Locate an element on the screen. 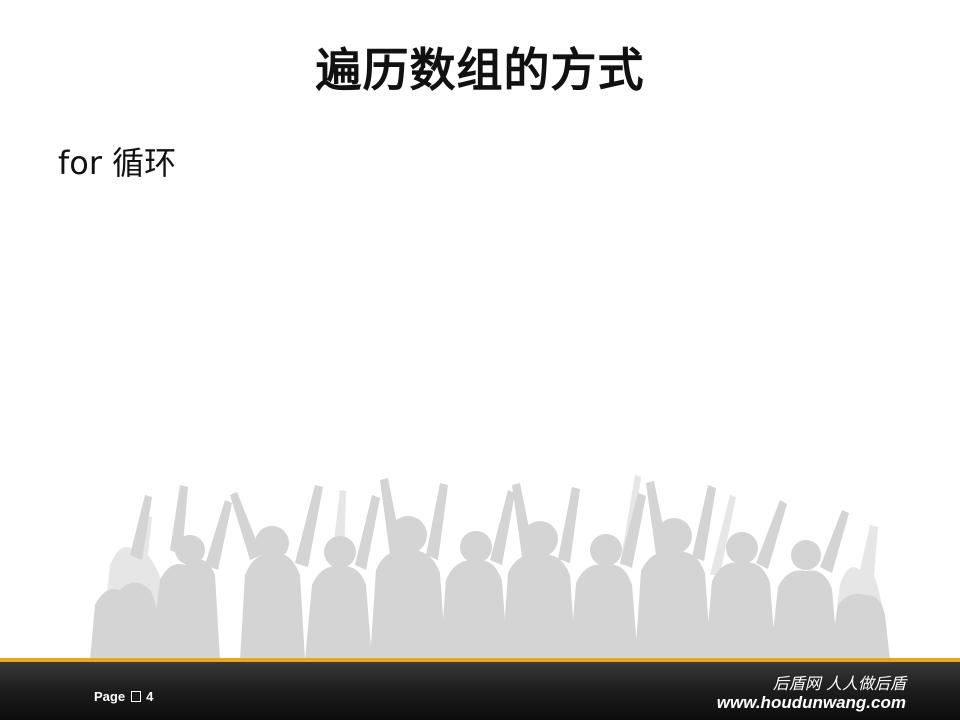  page-number-label: Page 4 is located at coordinates (123, 696).